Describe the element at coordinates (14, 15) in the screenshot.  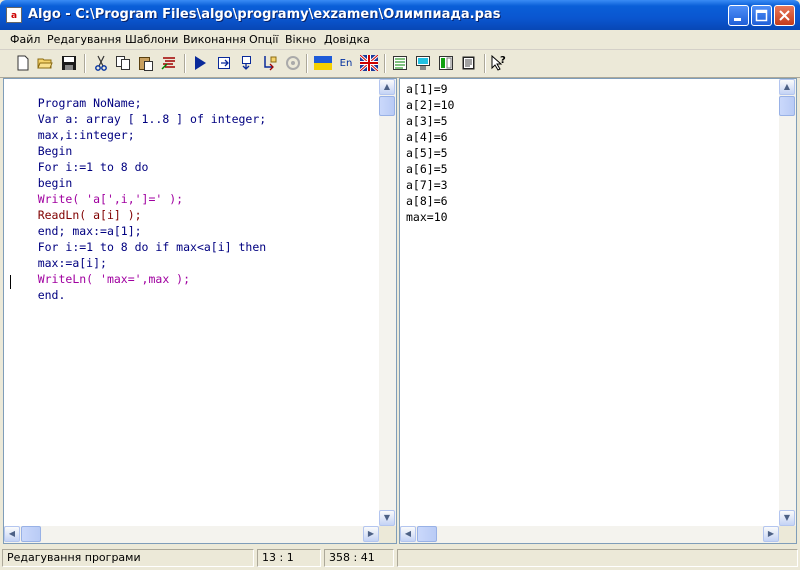
I see `app-icon: a` at that location.